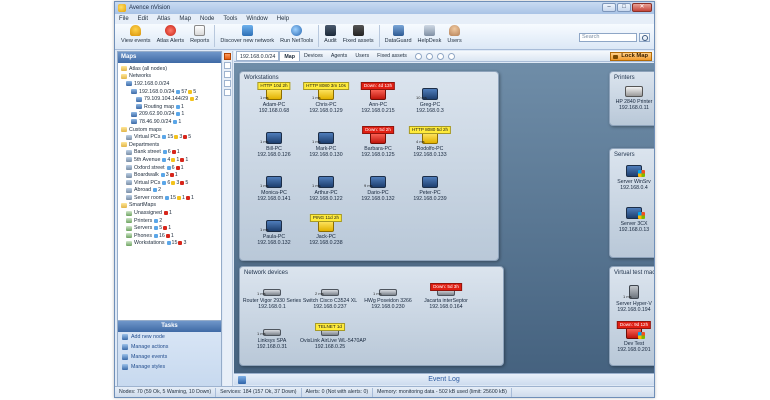 The image size is (770, 400). What do you see at coordinates (169, 137) in the screenshot?
I see `tree-item: Virtual PCs 15 3 5` at bounding box center [169, 137].